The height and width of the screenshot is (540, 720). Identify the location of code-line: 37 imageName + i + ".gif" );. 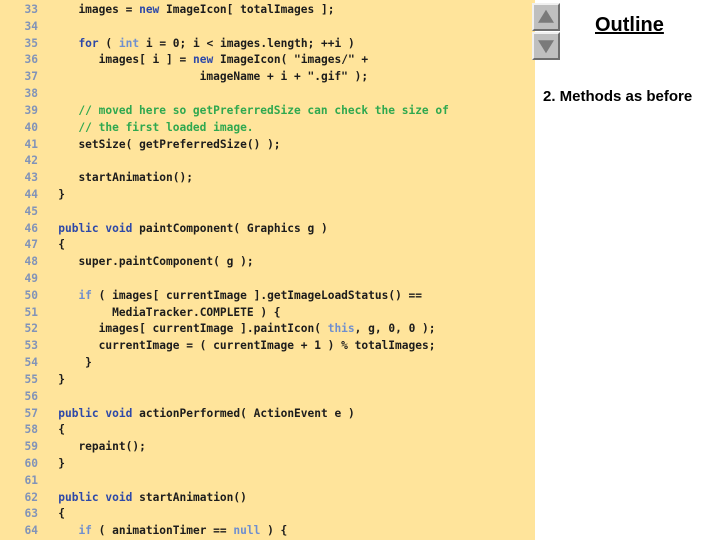
(267, 77).